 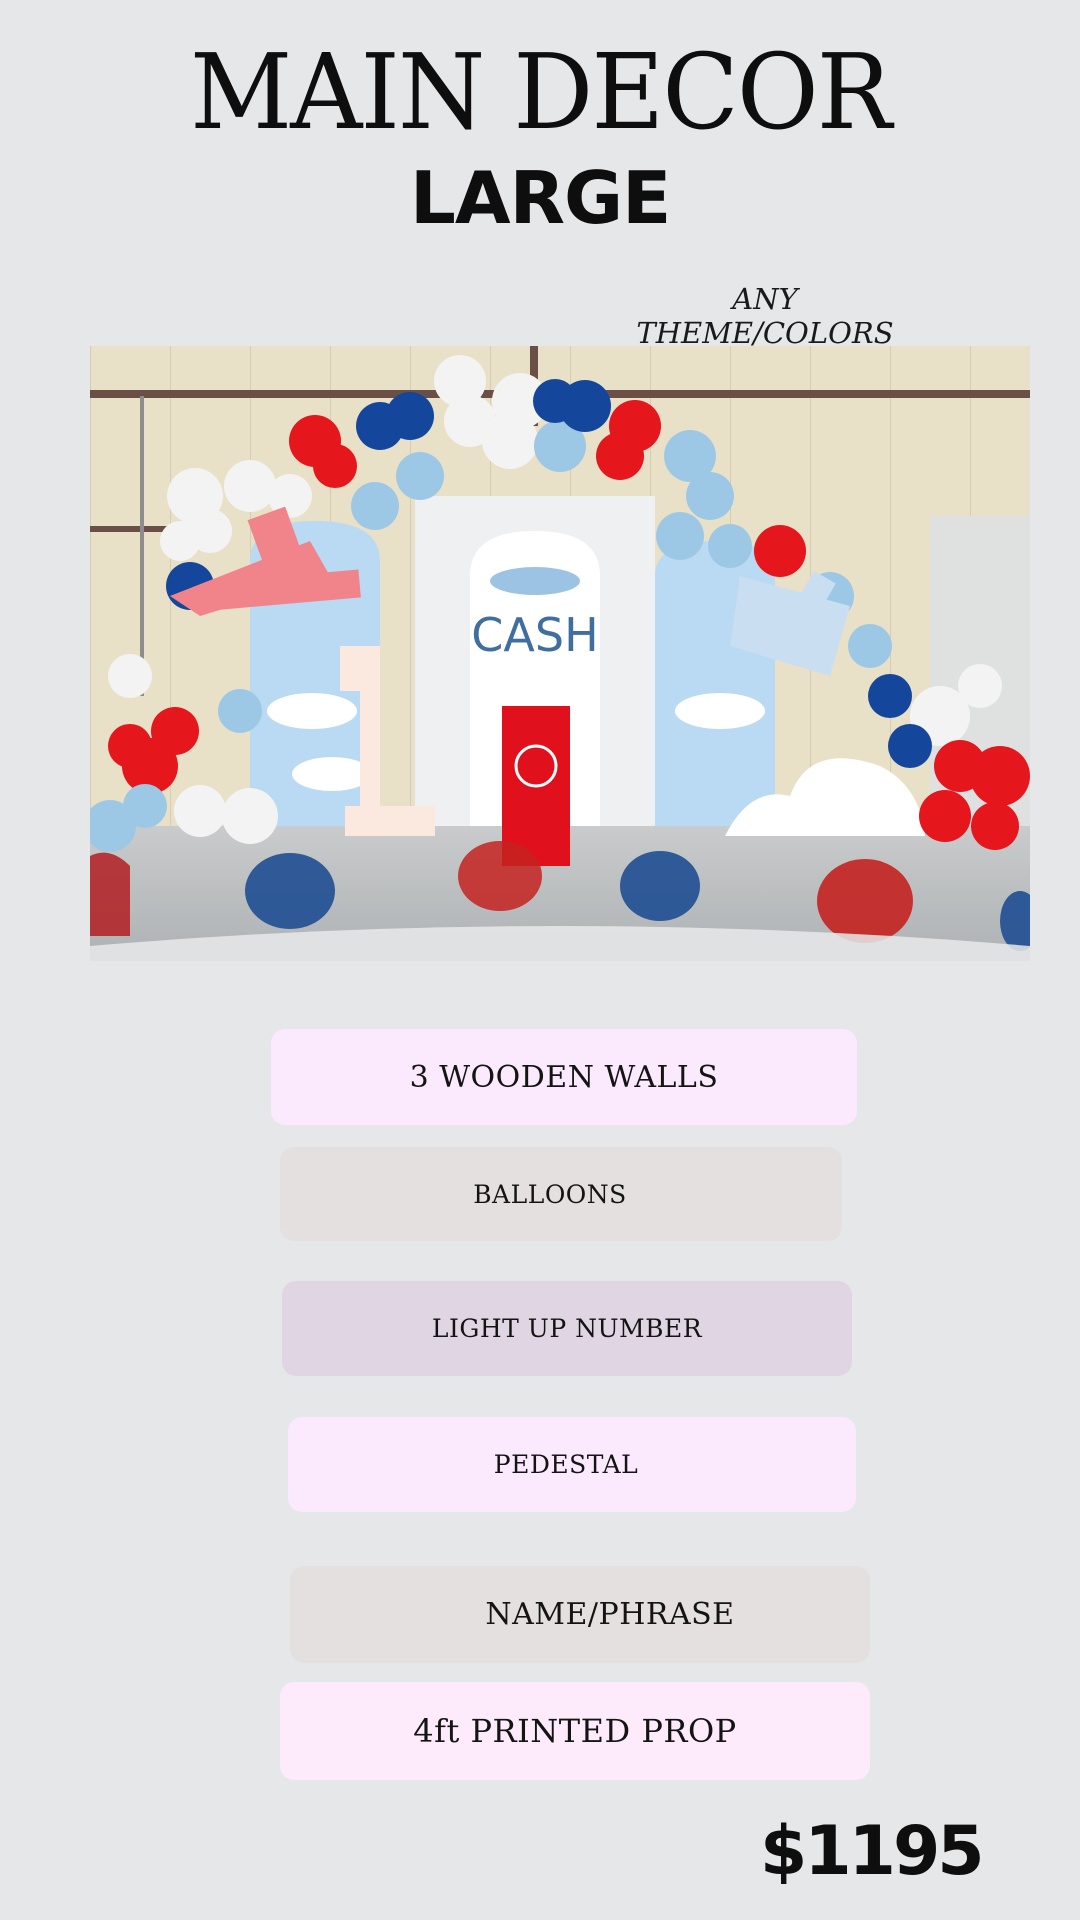 What do you see at coordinates (610, 1614) in the screenshot?
I see `item-label: NAME/PHRASE` at bounding box center [610, 1614].